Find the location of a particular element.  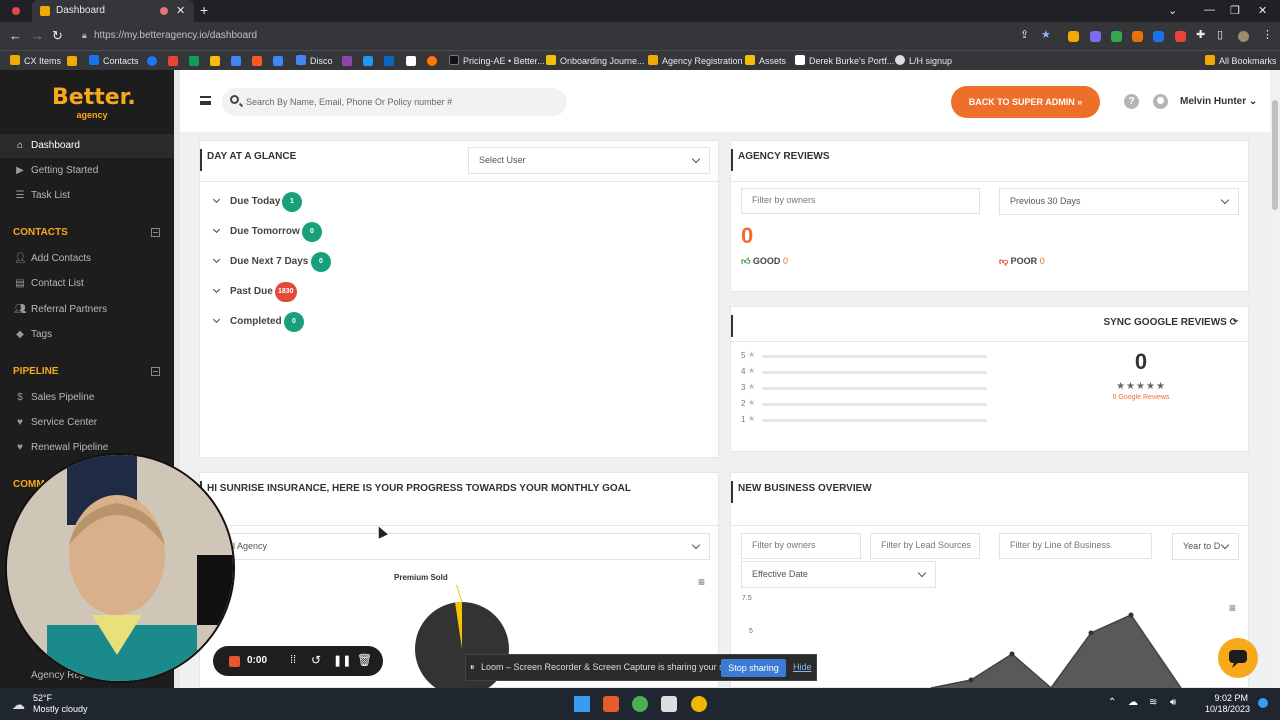

linkedin-icon is located at coordinates (389, 61).